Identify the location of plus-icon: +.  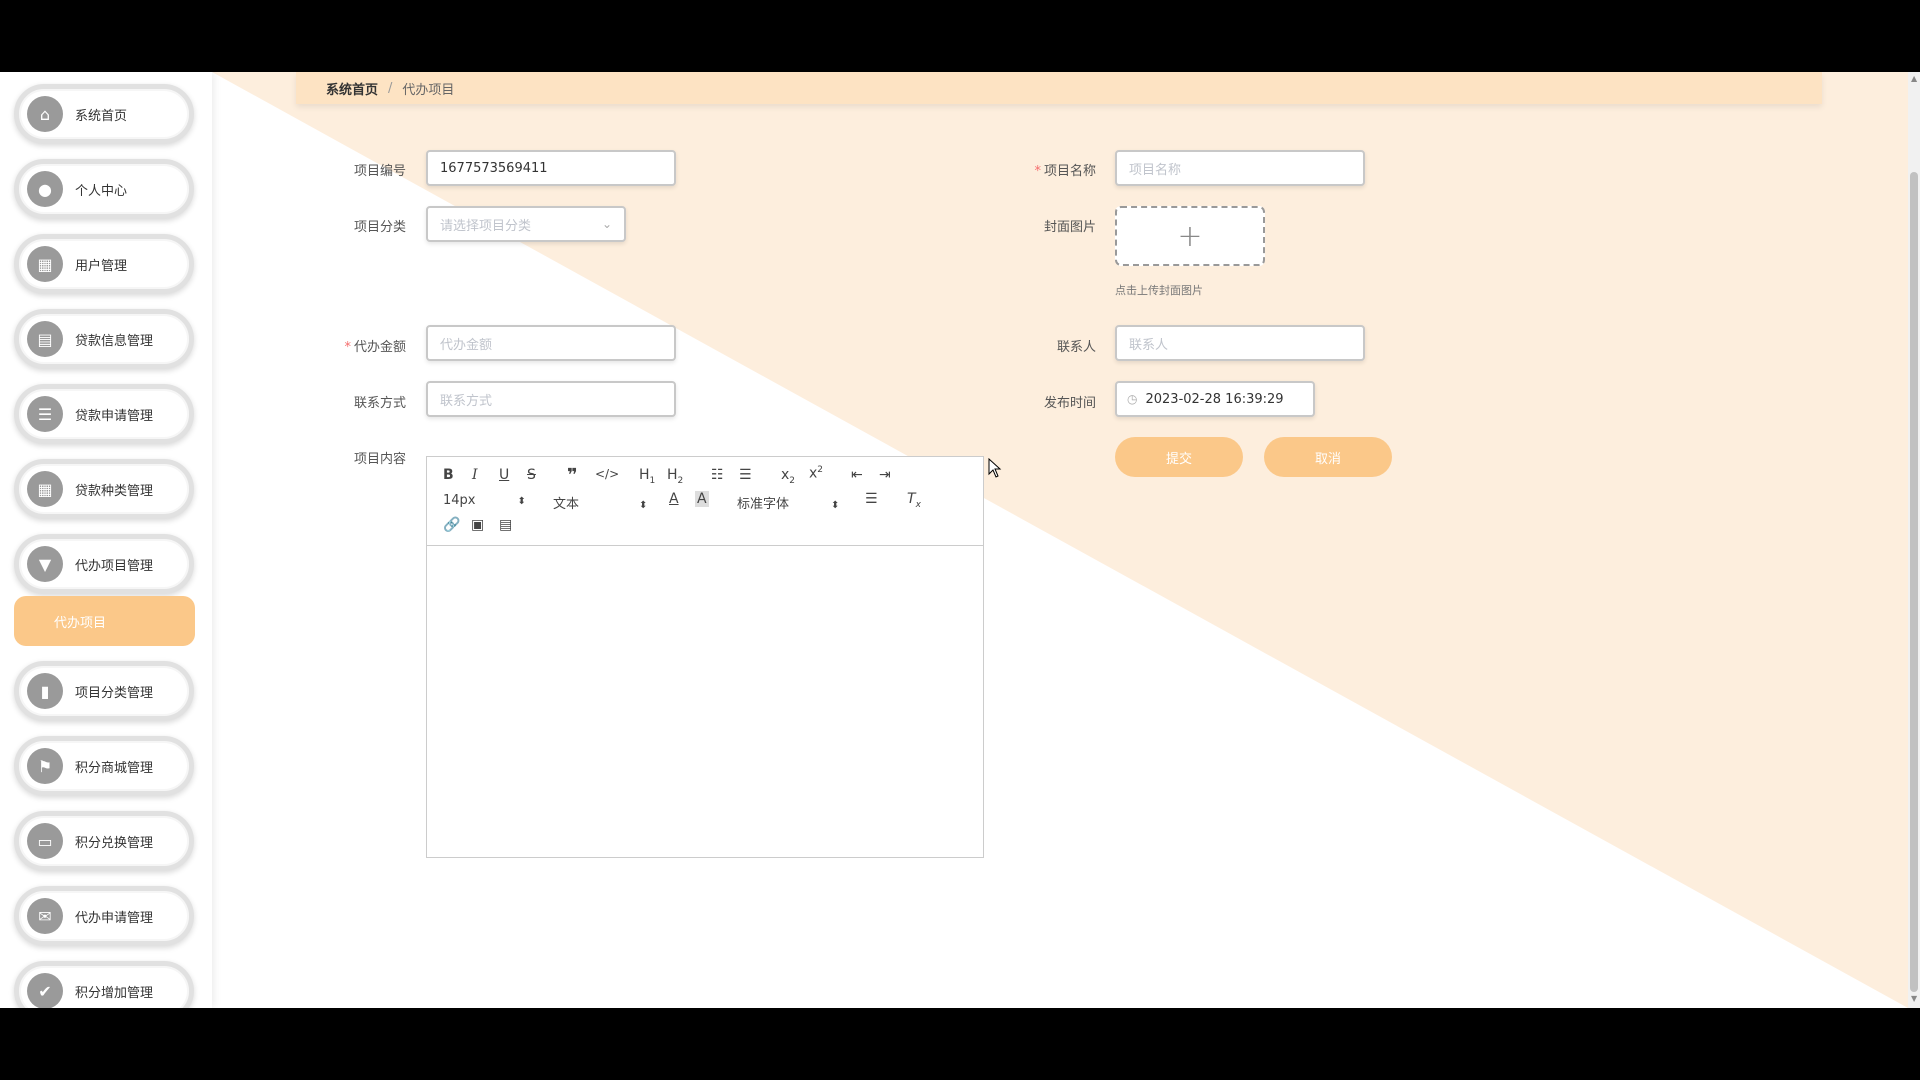
(1190, 236).